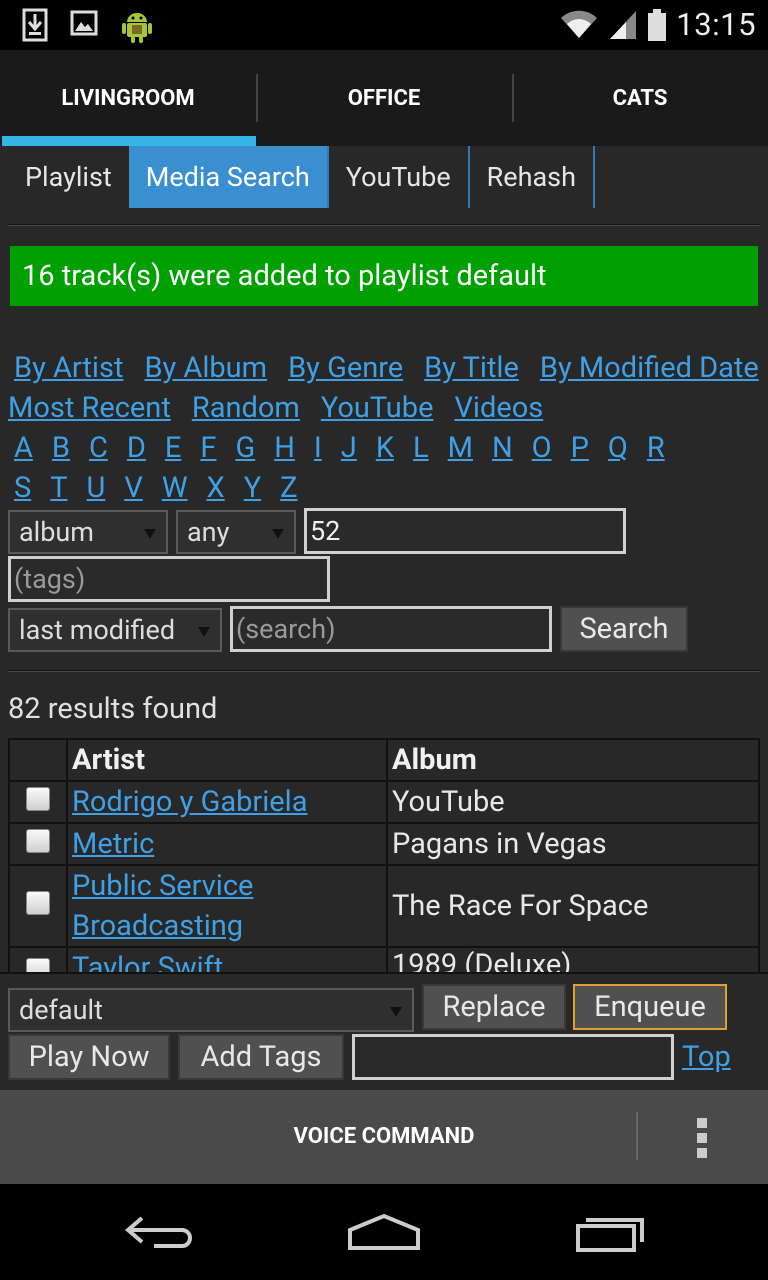 This screenshot has height=1280, width=768. Describe the element at coordinates (89, 1057) in the screenshot. I see `play-now-button: Play Now` at that location.